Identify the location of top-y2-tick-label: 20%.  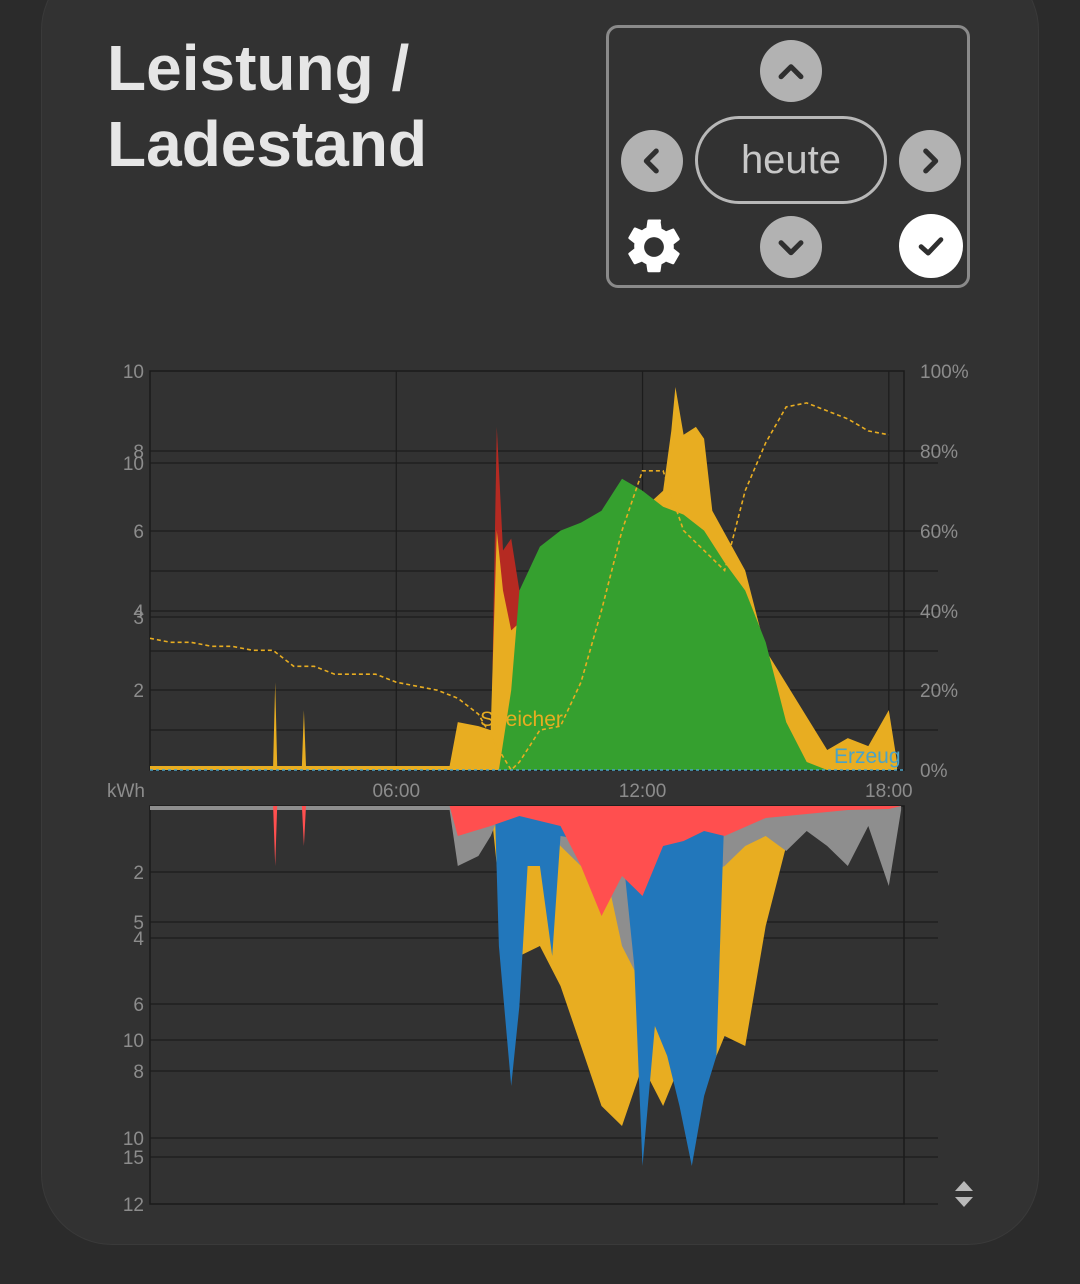
(939, 691).